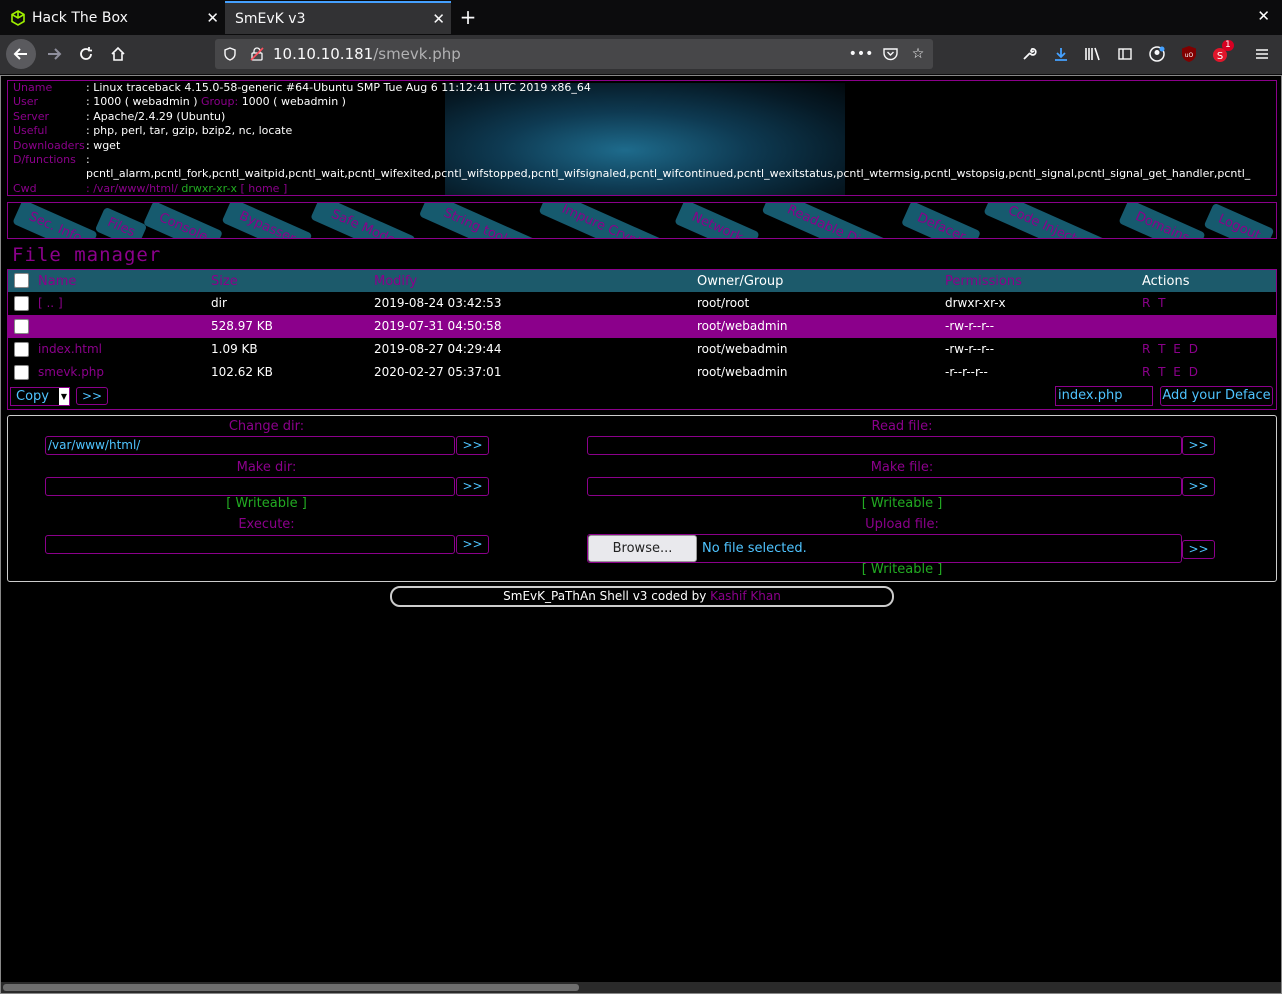  What do you see at coordinates (50, 303) in the screenshot?
I see `file-name: [ .. ]` at bounding box center [50, 303].